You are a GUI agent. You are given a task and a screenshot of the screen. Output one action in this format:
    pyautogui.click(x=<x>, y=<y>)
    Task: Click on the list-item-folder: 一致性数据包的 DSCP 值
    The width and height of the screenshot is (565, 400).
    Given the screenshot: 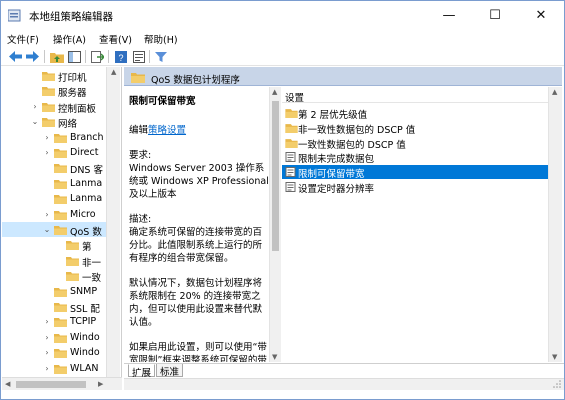 What is the action you would take?
    pyautogui.click(x=415, y=143)
    